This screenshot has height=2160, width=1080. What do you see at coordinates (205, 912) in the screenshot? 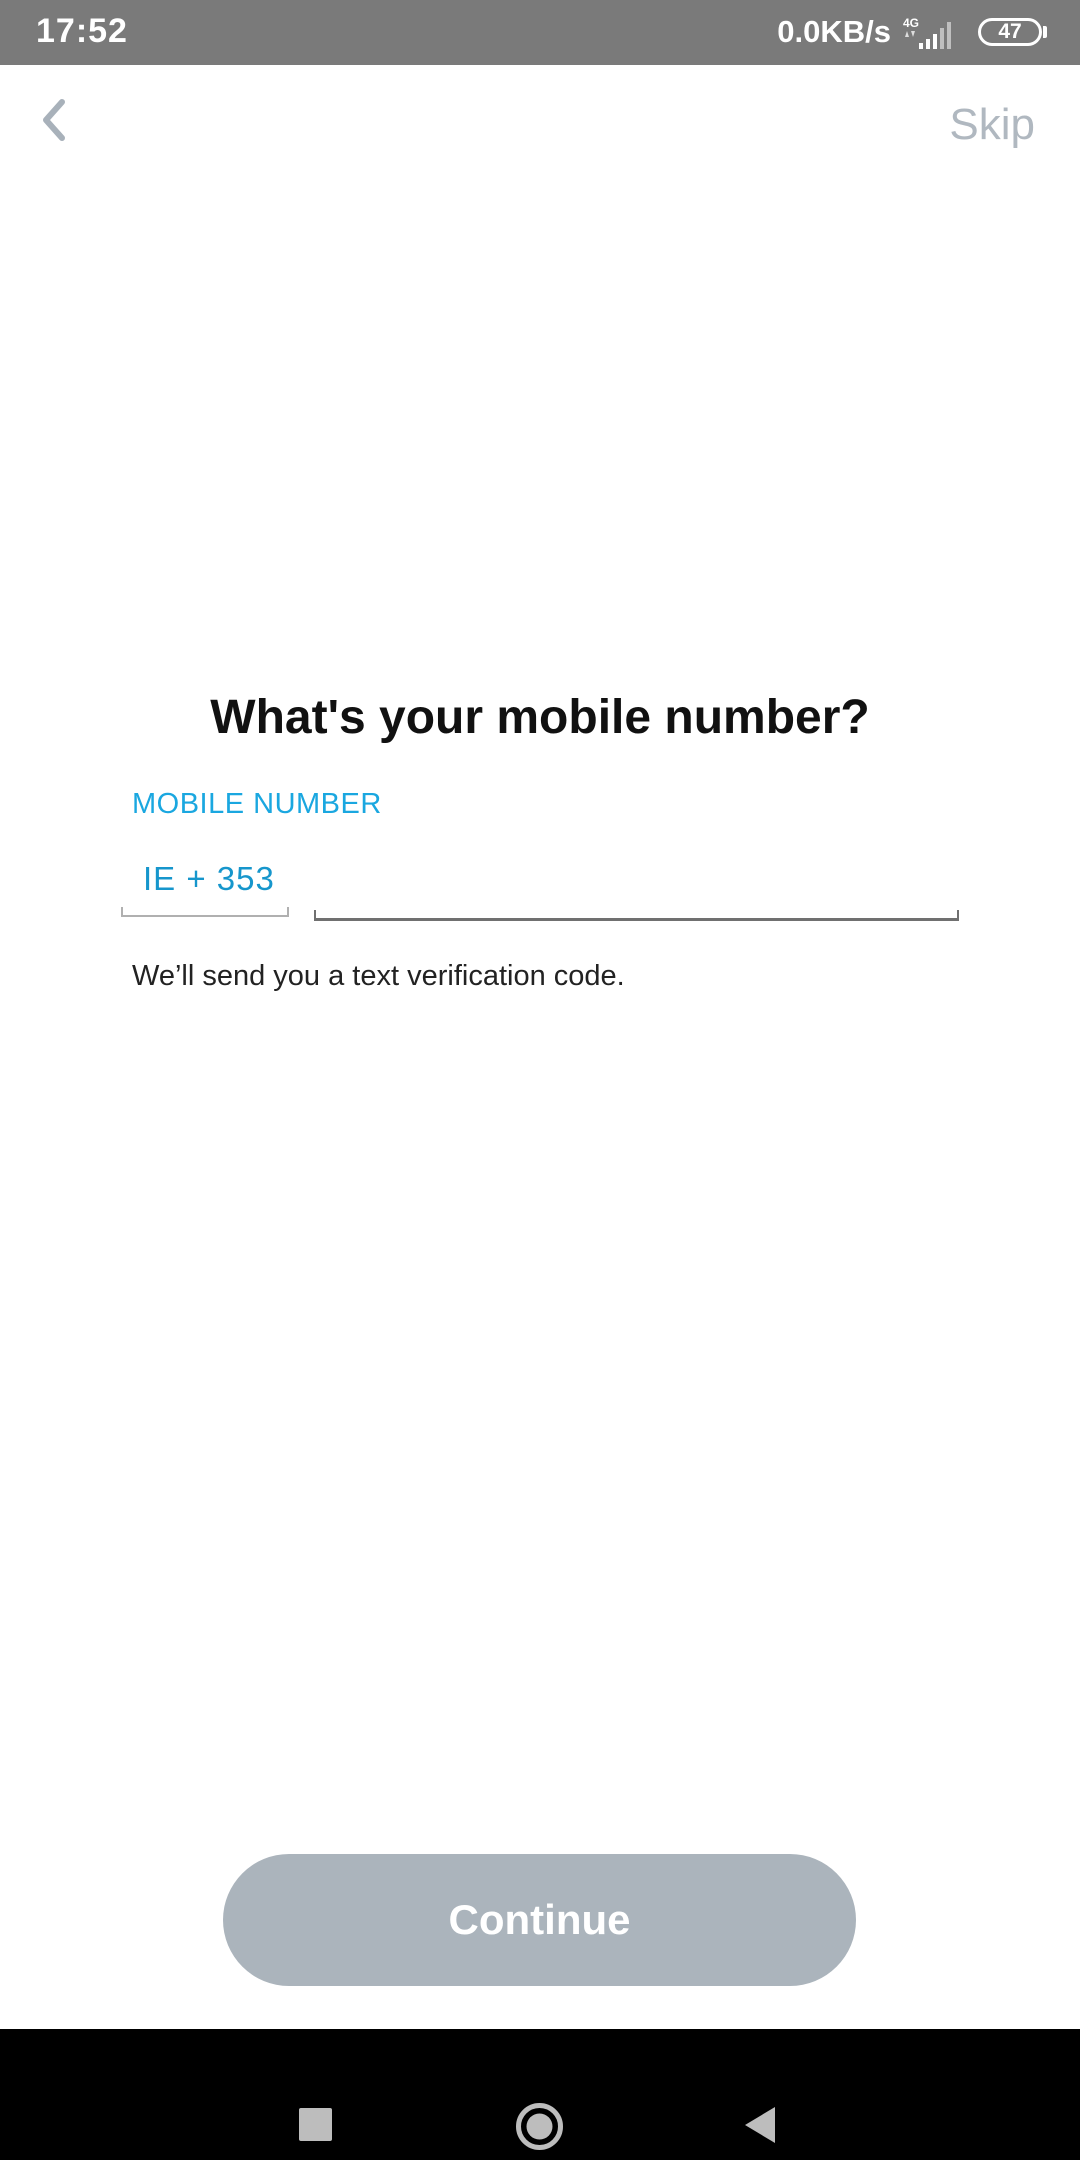
I see `country-code-underline` at bounding box center [205, 912].